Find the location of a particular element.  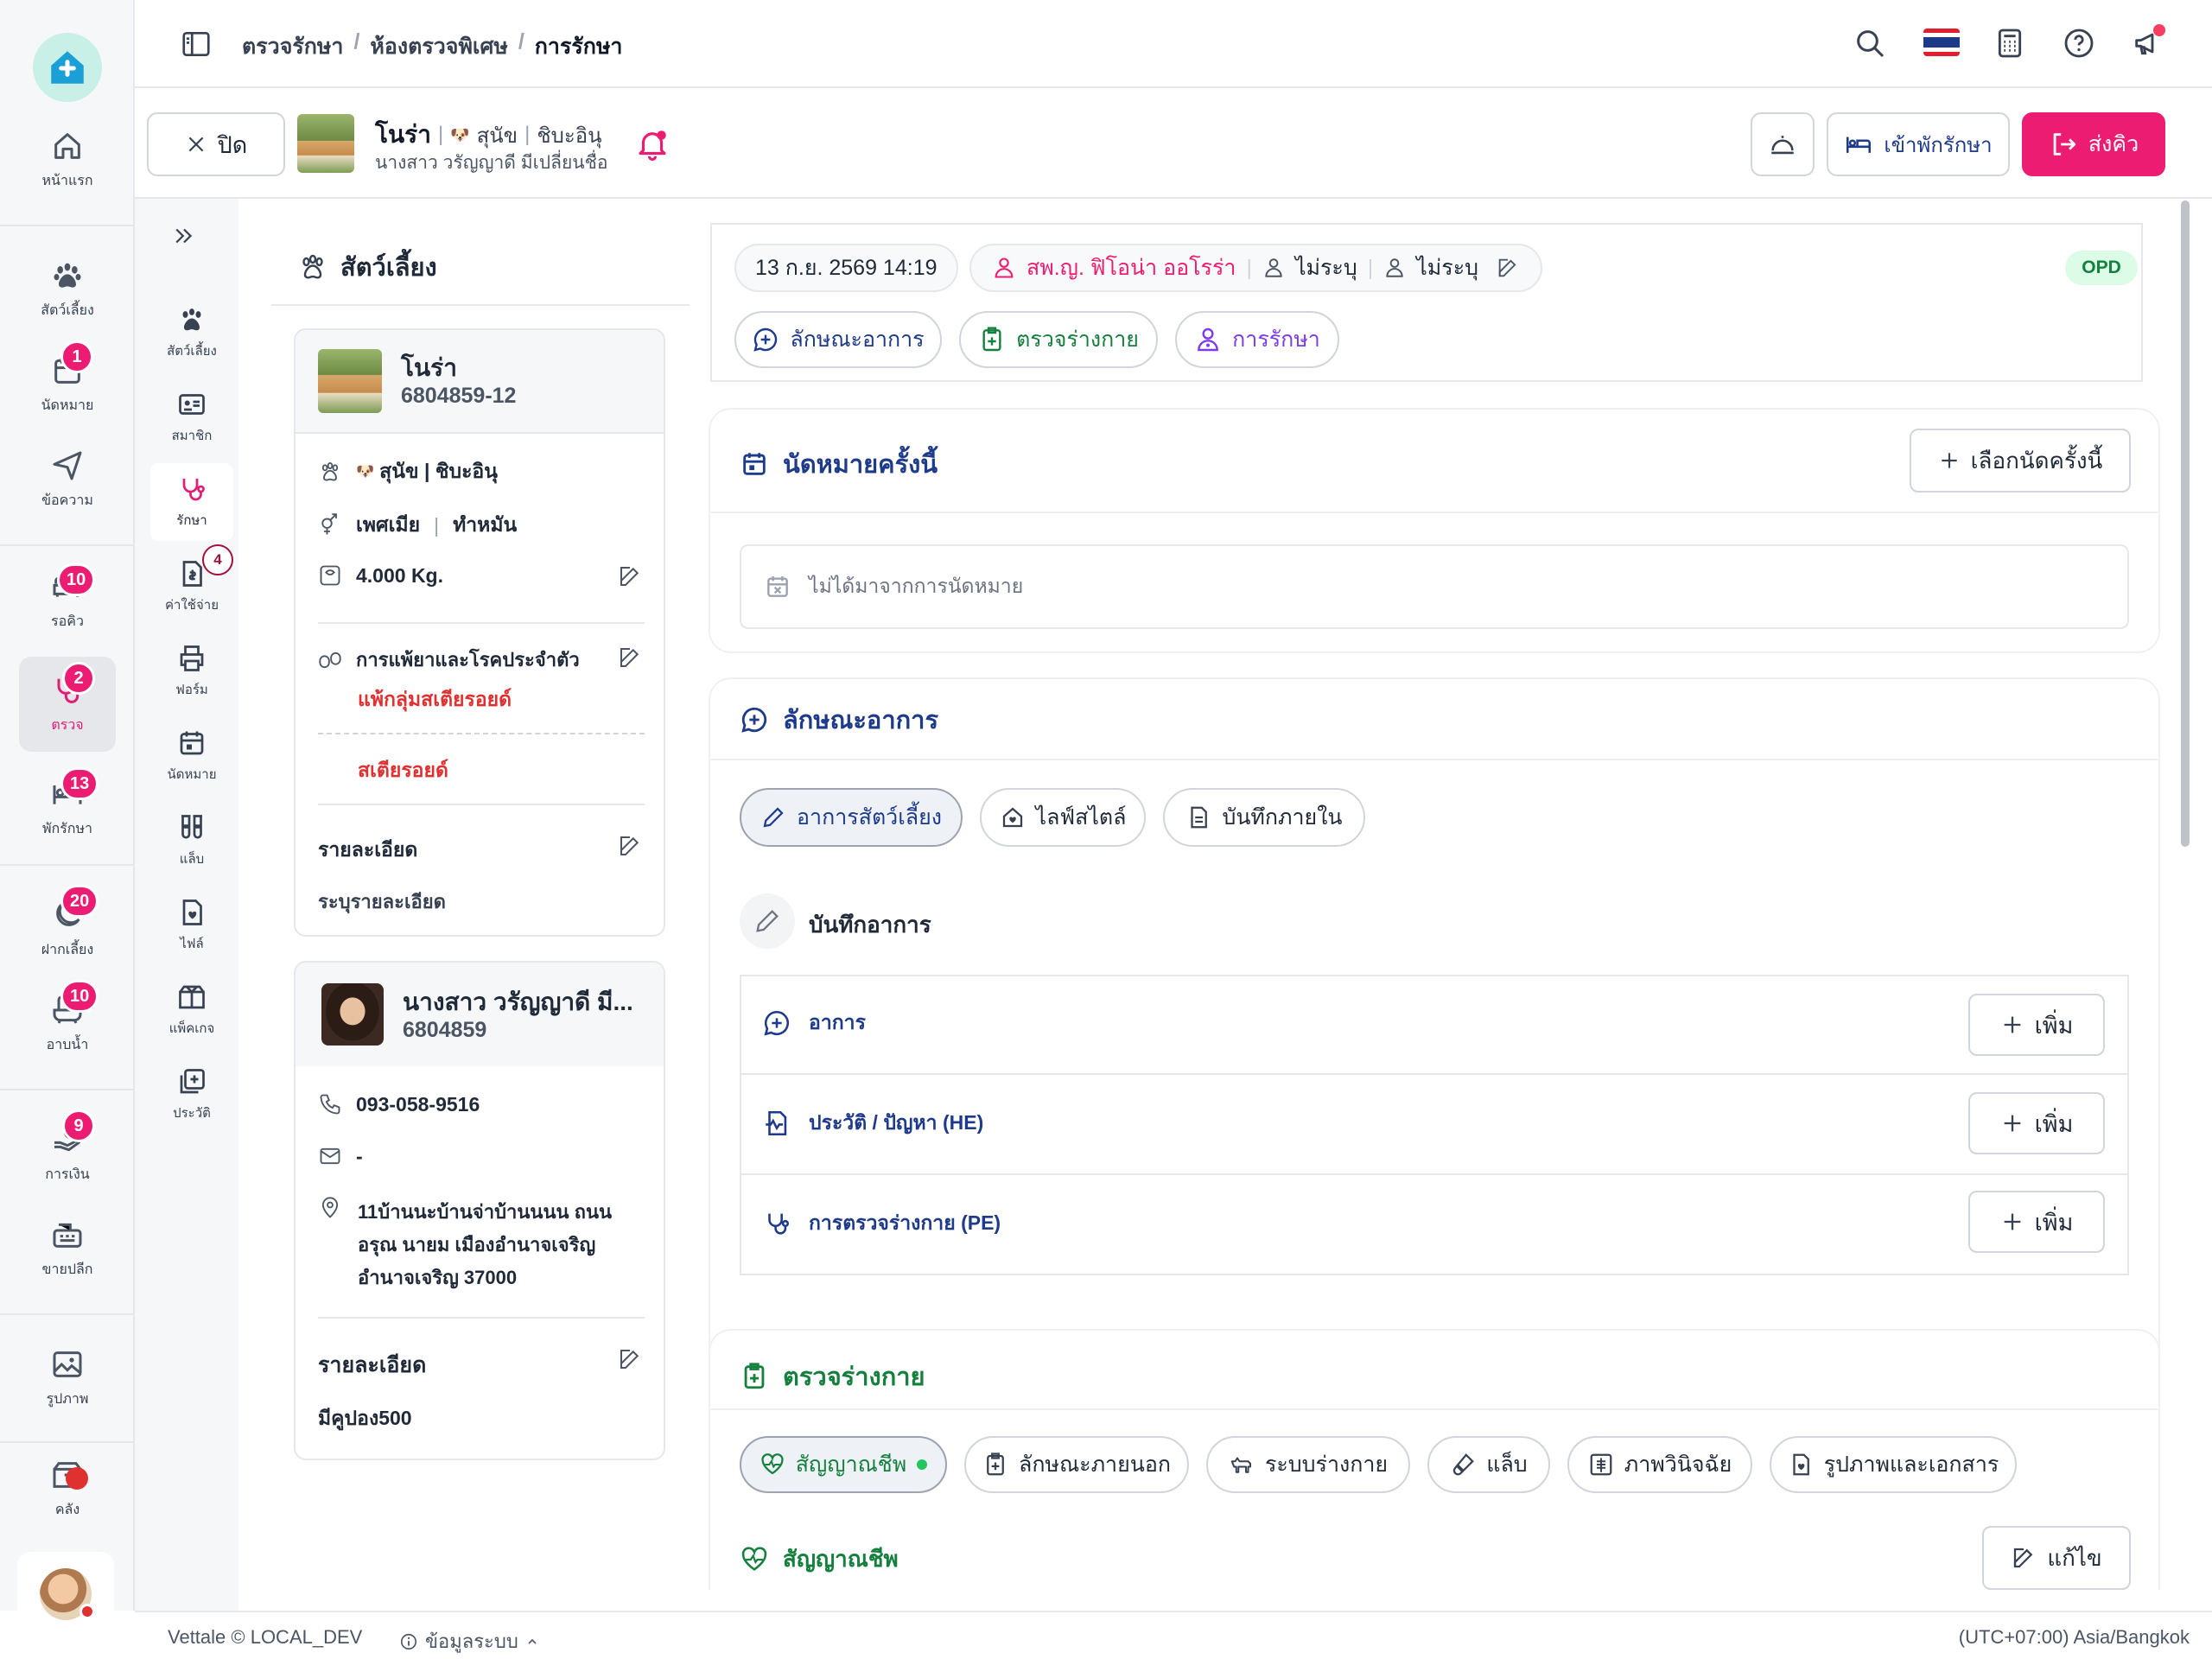

alert-bell-icon is located at coordinates (652, 144).